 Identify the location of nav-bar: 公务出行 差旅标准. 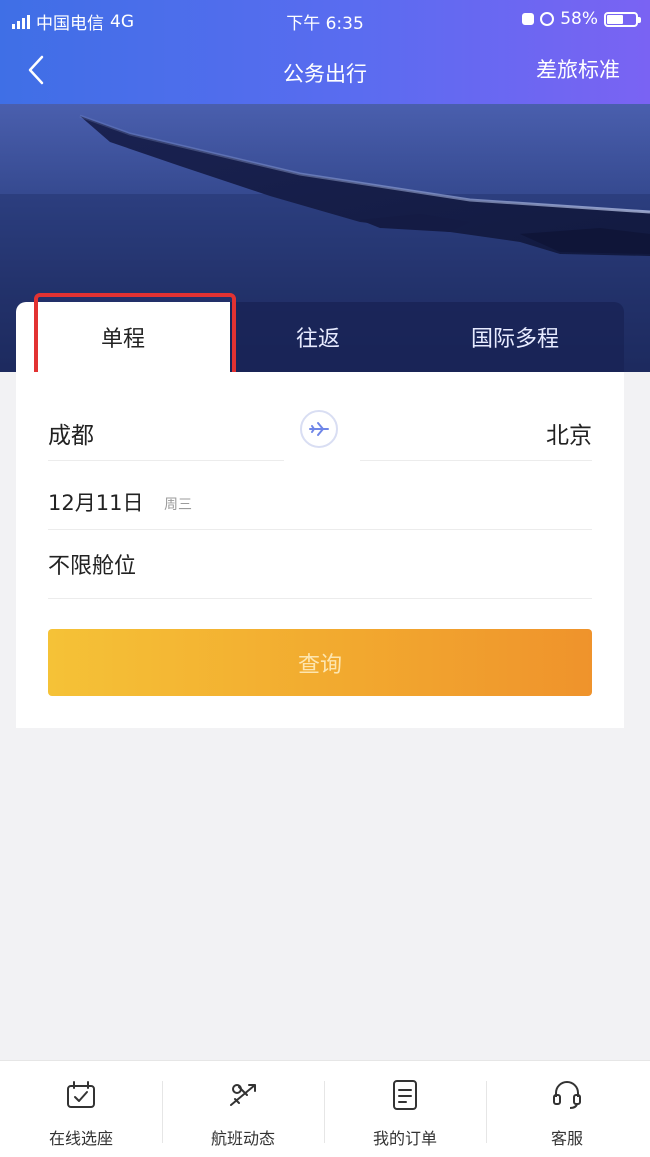
(325, 71).